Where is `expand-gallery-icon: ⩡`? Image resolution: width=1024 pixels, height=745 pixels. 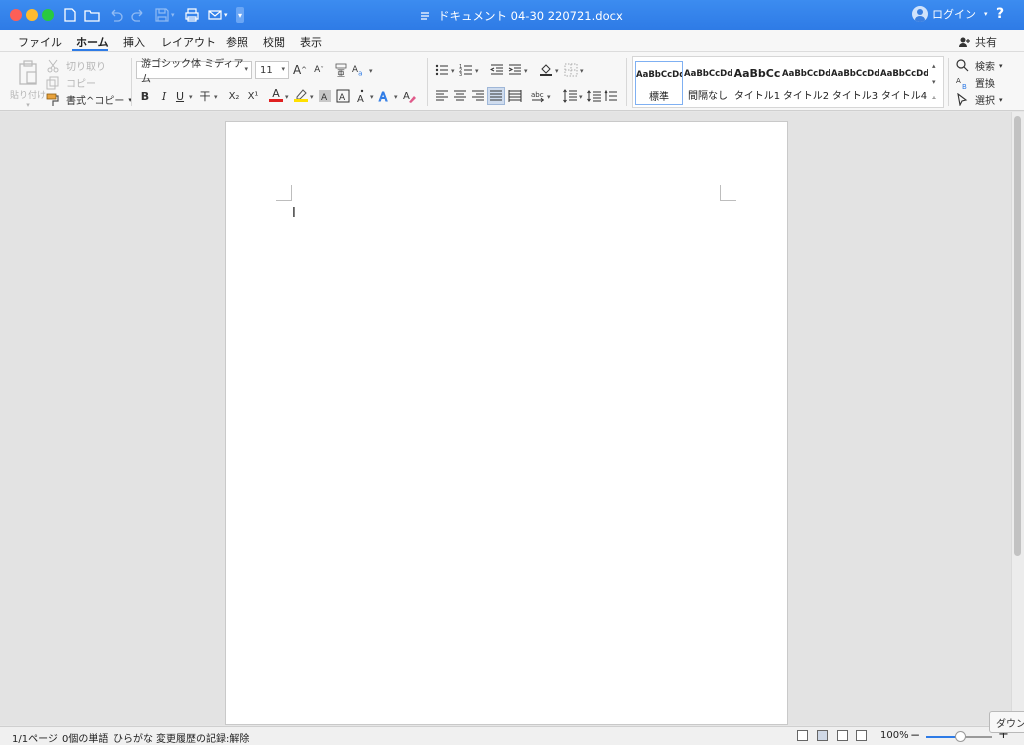
expand-gallery-icon: ⩡ is located at coordinates (934, 98).